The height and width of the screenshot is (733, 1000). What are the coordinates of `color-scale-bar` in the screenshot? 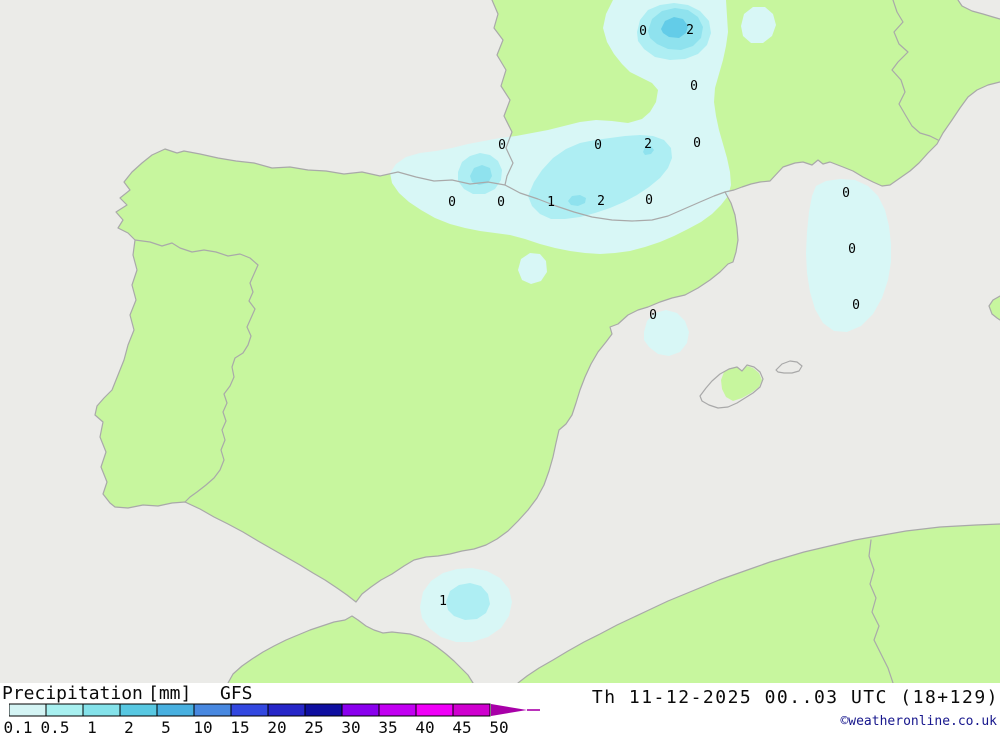 It's located at (274, 710).